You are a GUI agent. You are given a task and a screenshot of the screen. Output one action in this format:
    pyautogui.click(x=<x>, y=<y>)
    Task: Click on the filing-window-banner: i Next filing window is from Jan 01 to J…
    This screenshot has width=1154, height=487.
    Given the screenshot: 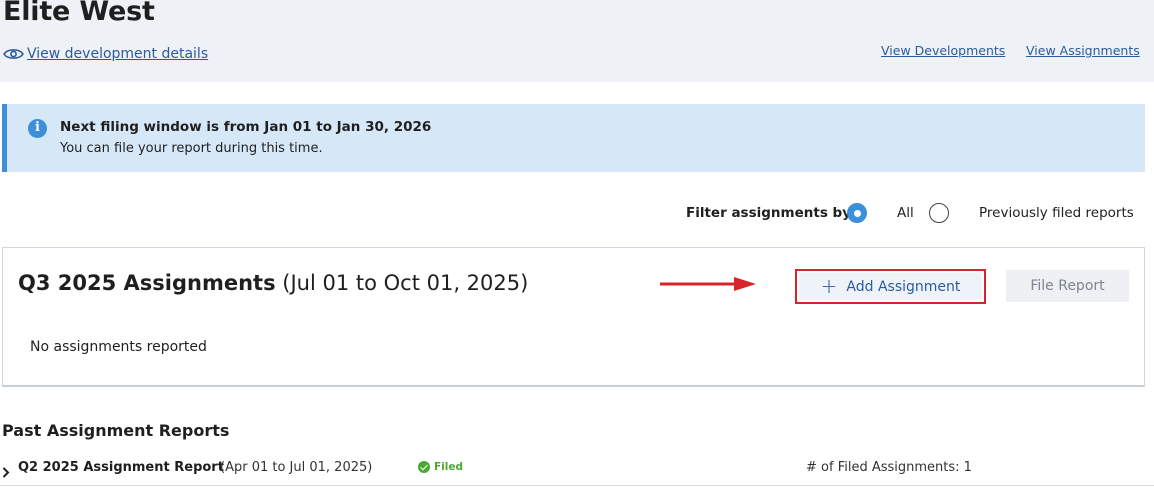 What is the action you would take?
    pyautogui.click(x=573, y=138)
    